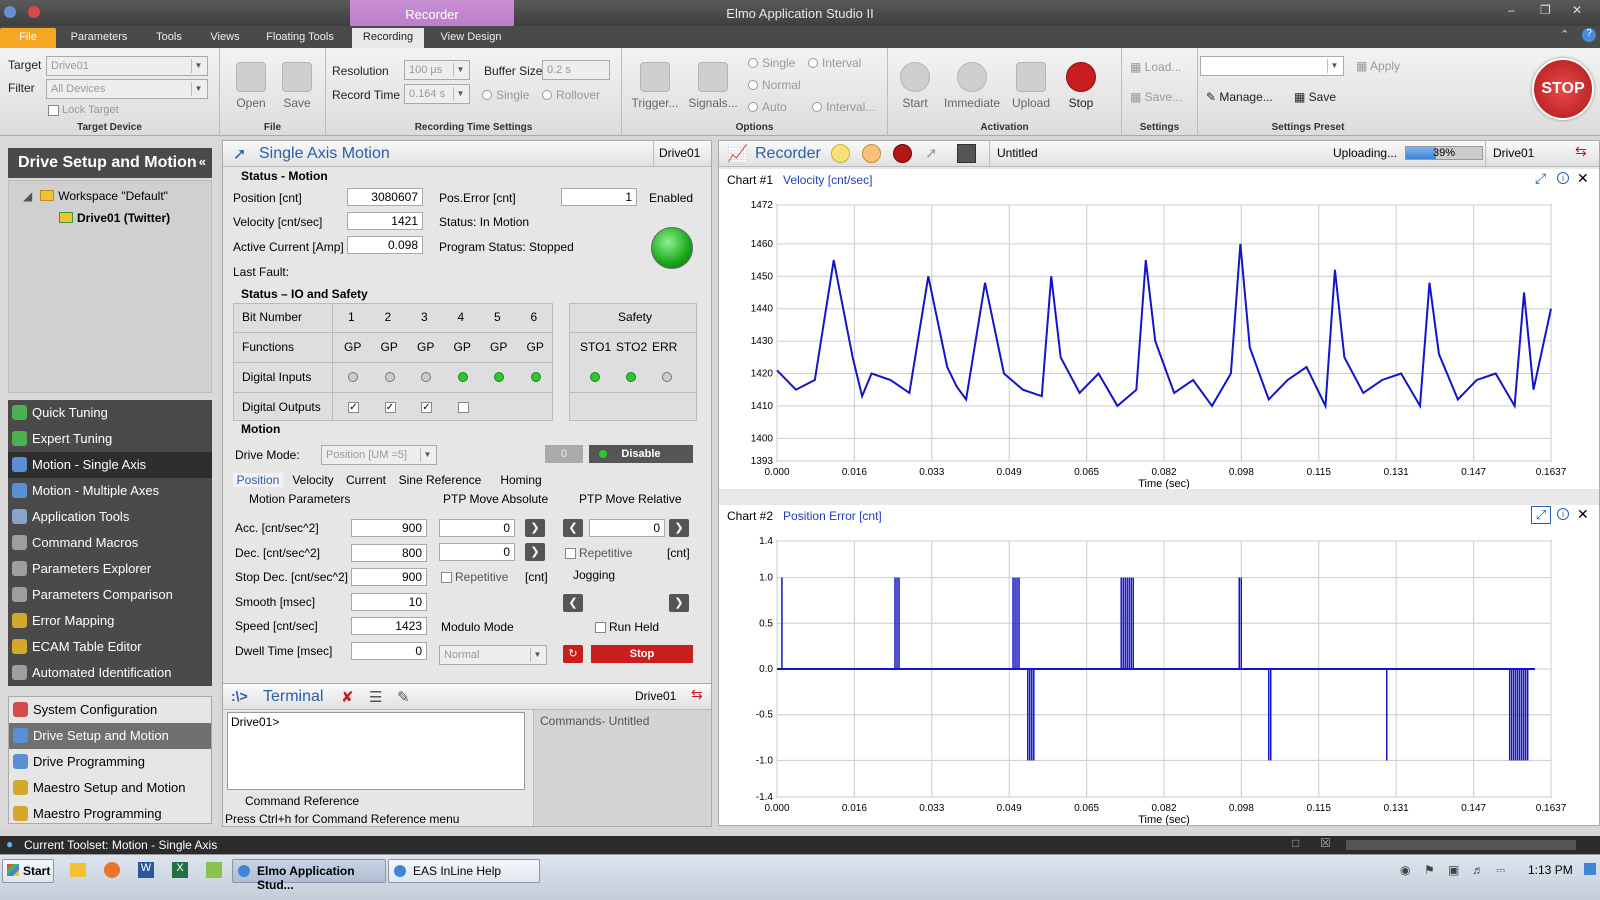 This screenshot has width=1600, height=900. What do you see at coordinates (463, 407) in the screenshot?
I see `digital-output-checkbox` at bounding box center [463, 407].